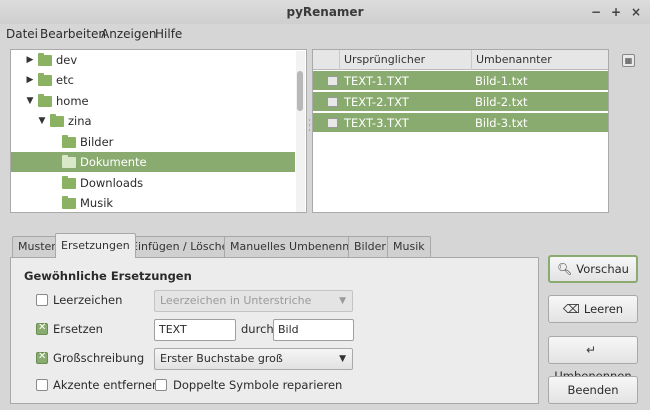  Describe the element at coordinates (95, 245) in the screenshot. I see `tab-ersetzungen: Ersetzungen` at that location.